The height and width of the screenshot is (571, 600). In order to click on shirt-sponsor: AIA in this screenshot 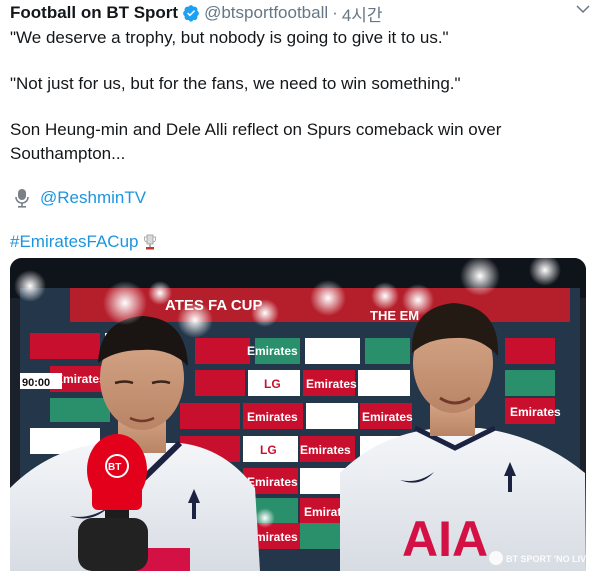, I will do `click(445, 539)`.